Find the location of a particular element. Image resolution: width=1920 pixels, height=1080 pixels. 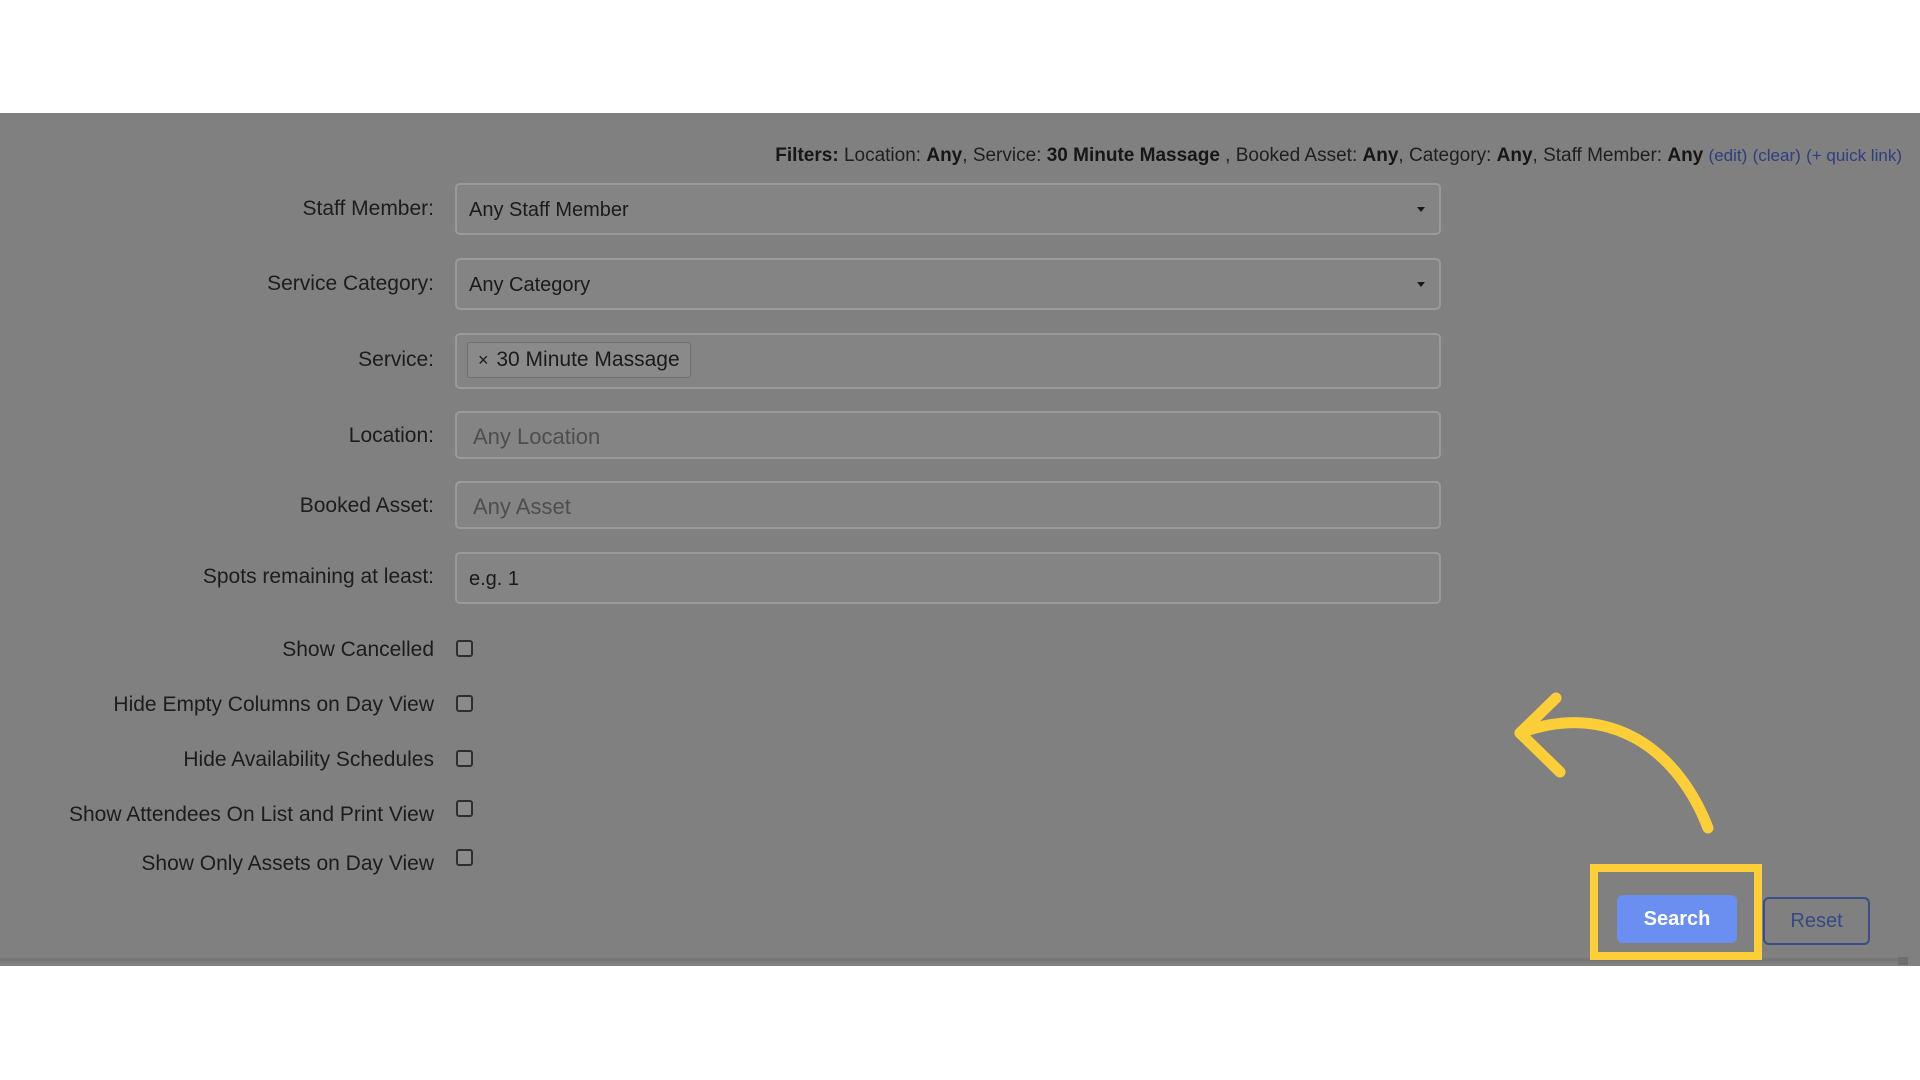

service-label: Service: is located at coordinates (396, 359).